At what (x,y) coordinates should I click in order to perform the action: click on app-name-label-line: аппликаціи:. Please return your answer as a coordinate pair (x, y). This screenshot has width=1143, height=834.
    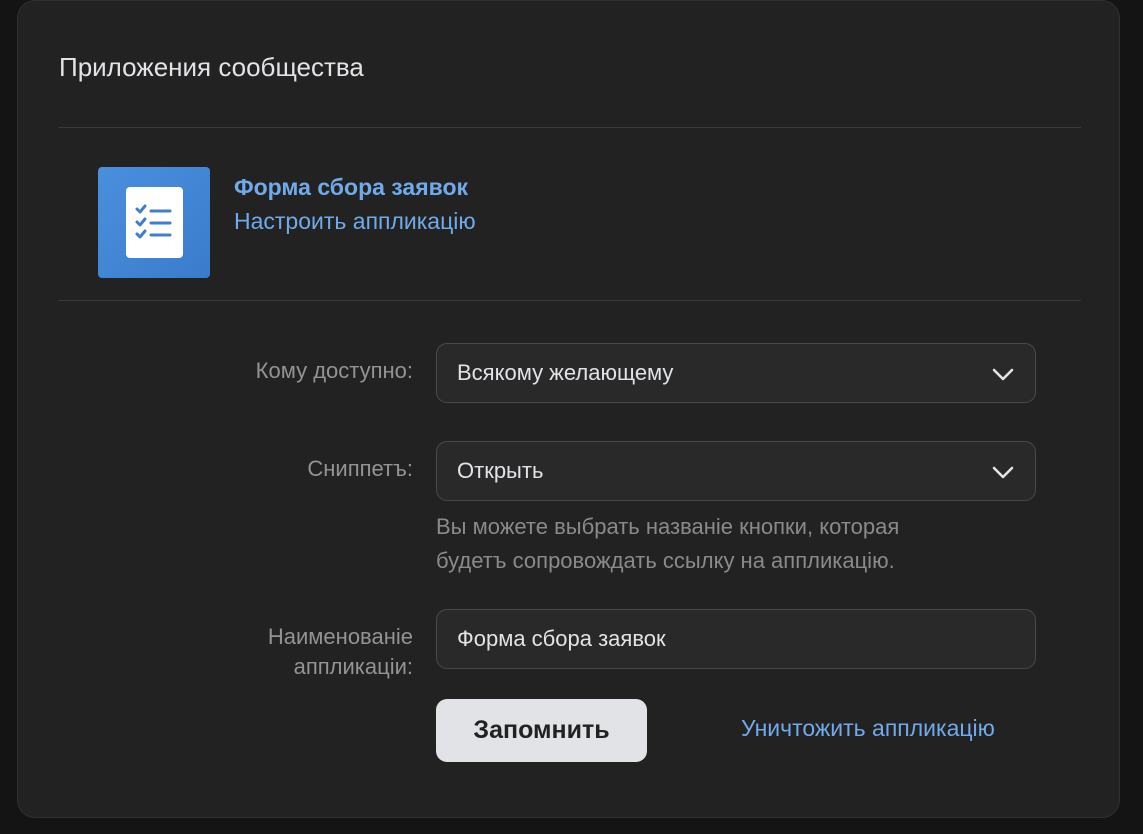
    Looking at the image, I should click on (353, 666).